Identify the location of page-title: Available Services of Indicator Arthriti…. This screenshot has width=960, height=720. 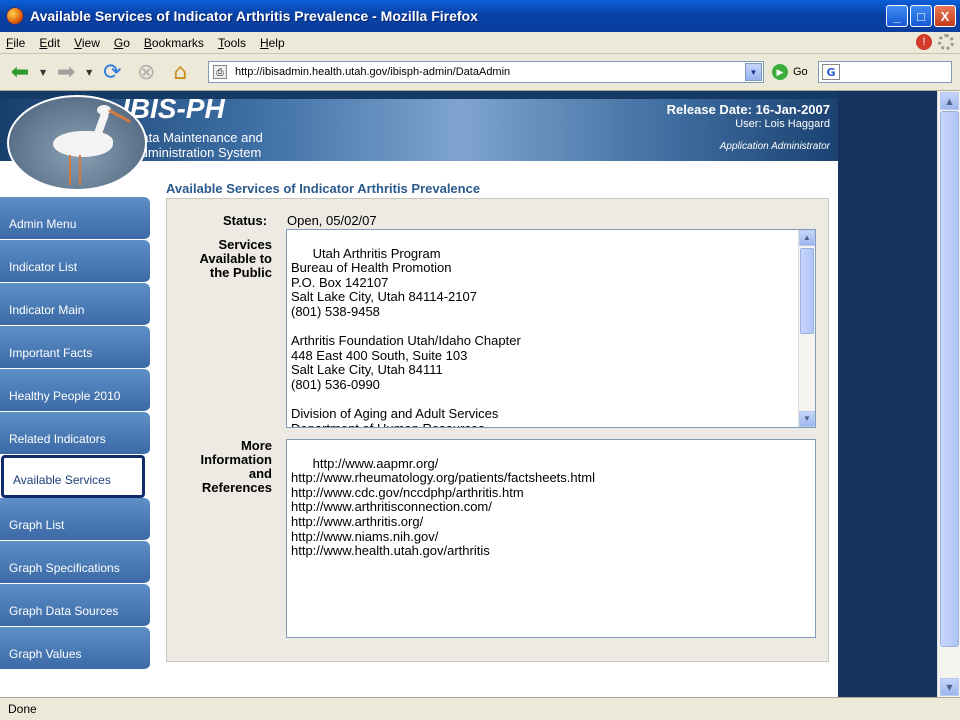
(323, 188).